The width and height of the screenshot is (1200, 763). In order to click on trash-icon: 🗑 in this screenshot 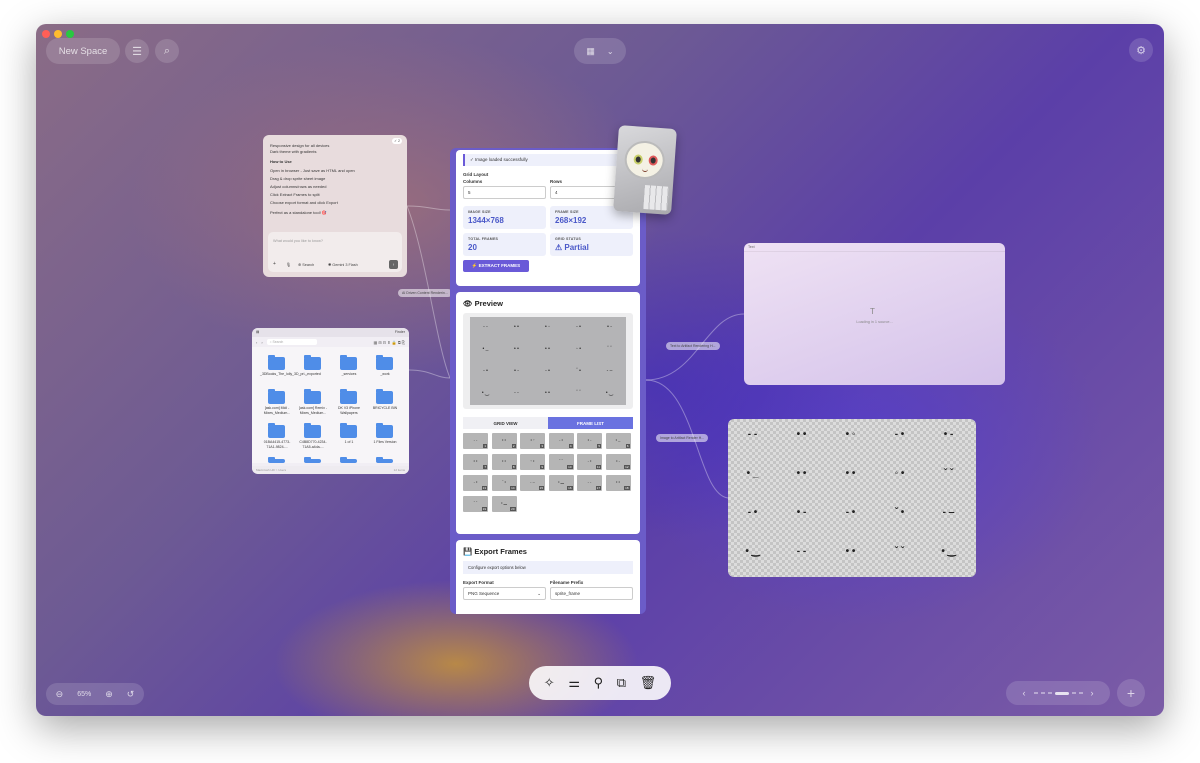, I will do `click(648, 683)`.